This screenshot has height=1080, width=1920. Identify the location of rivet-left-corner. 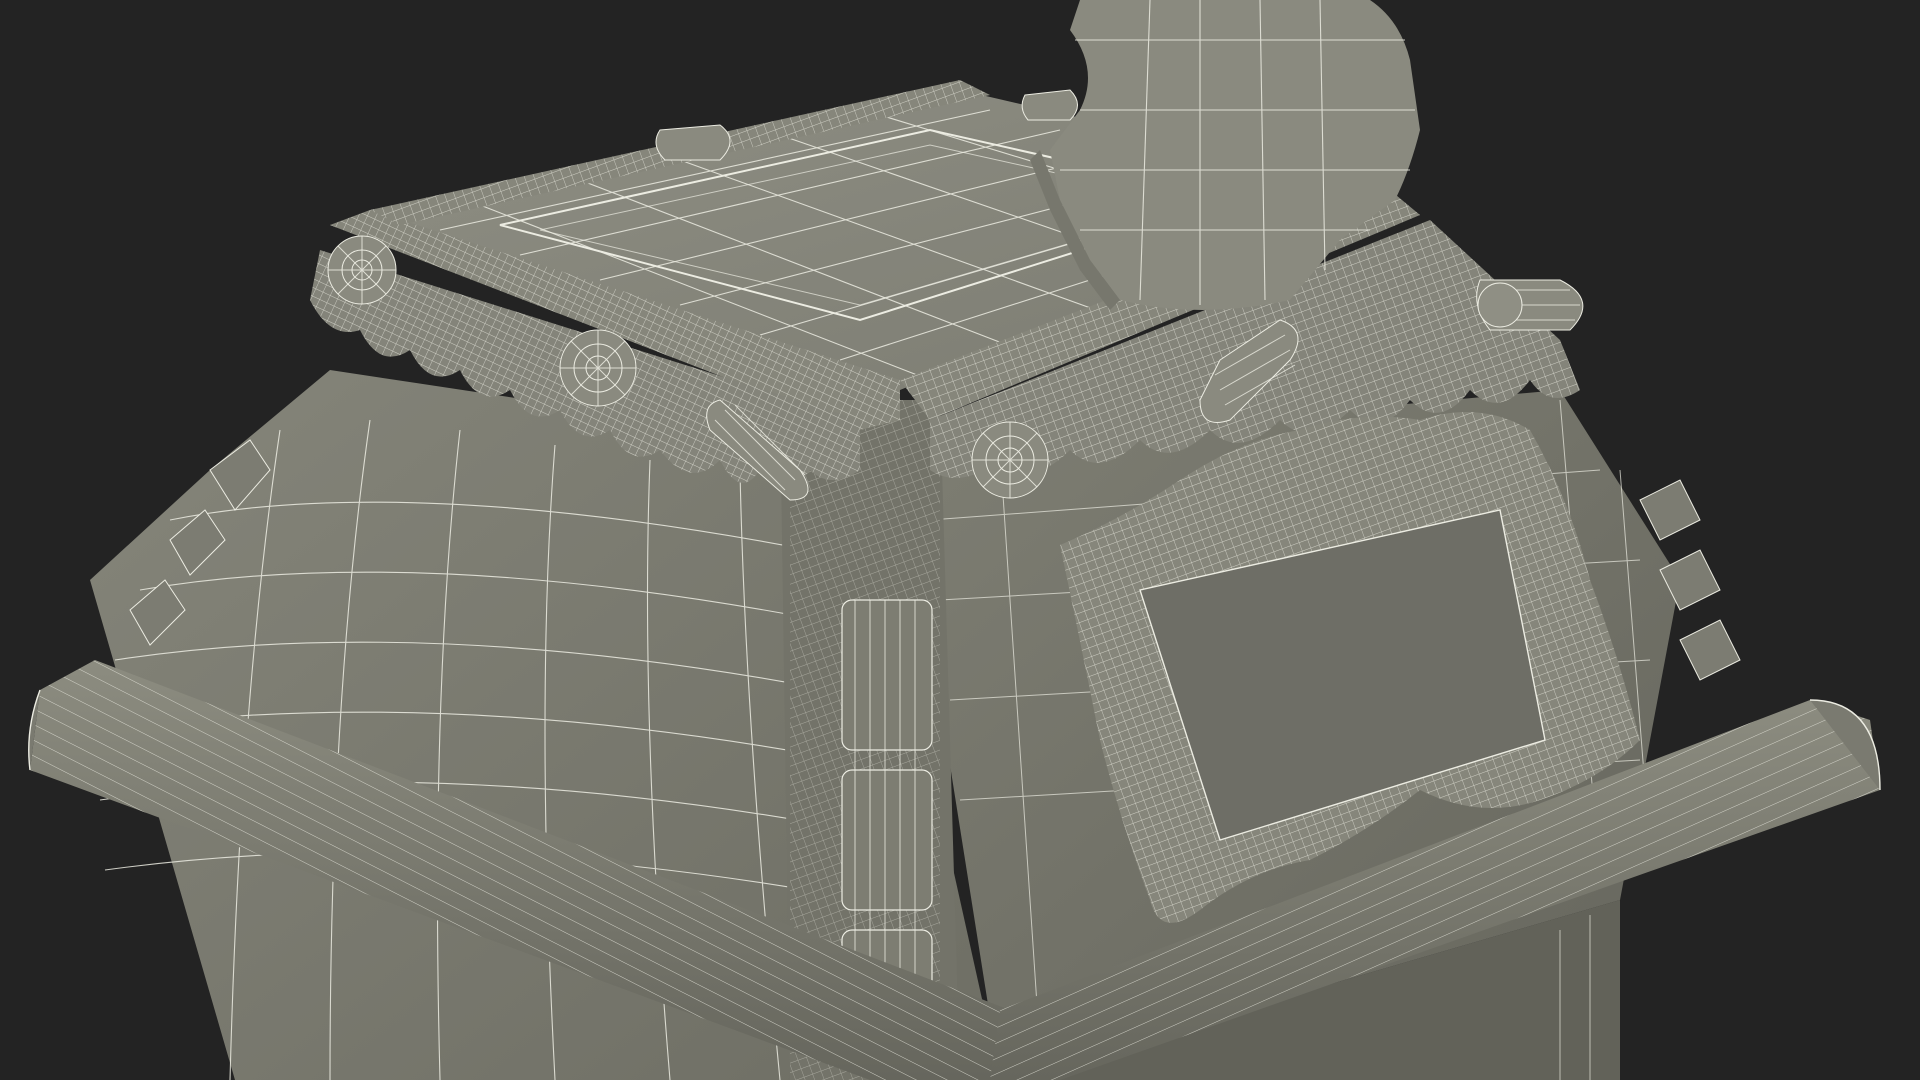
(362, 270).